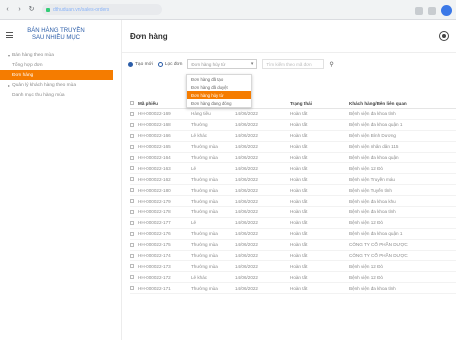 The height and width of the screenshot is (340, 456). What do you see at coordinates (402, 103) in the screenshot?
I see `column-header: Khách hàng/Bên liên quan` at bounding box center [402, 103].